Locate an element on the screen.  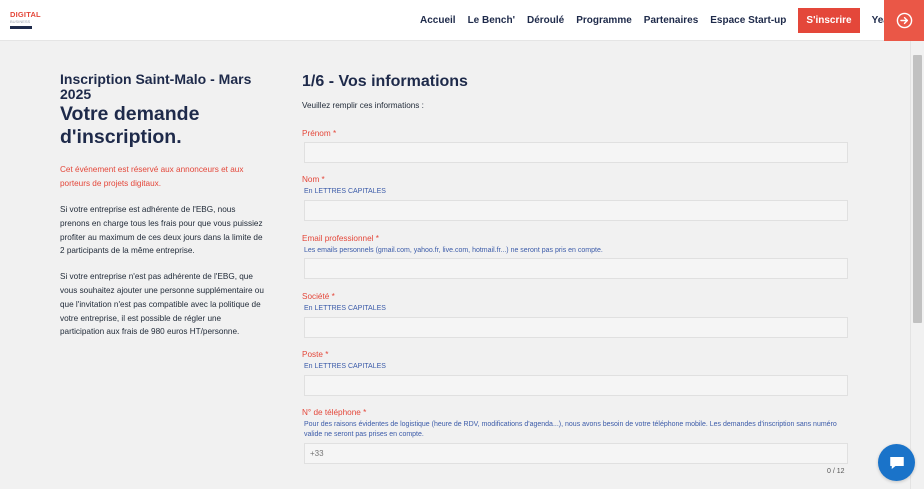
societe-hint: En LETTRES CAPITALES is located at coordinates (345, 308).